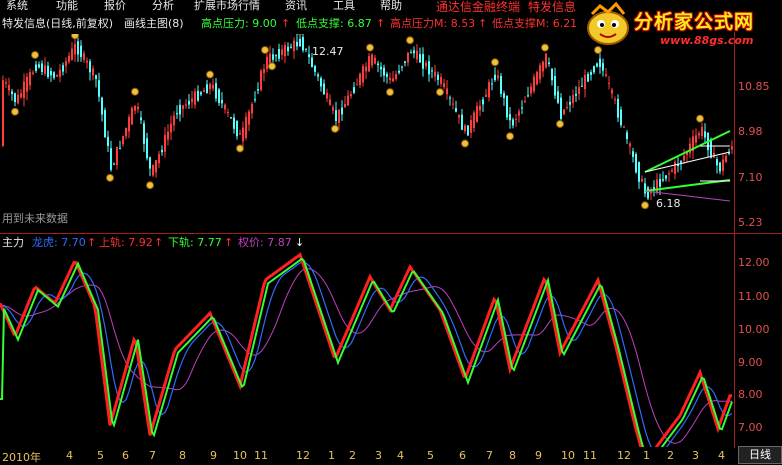 This screenshot has height=465, width=782. I want to click on date-label: 4, so click(400, 455).